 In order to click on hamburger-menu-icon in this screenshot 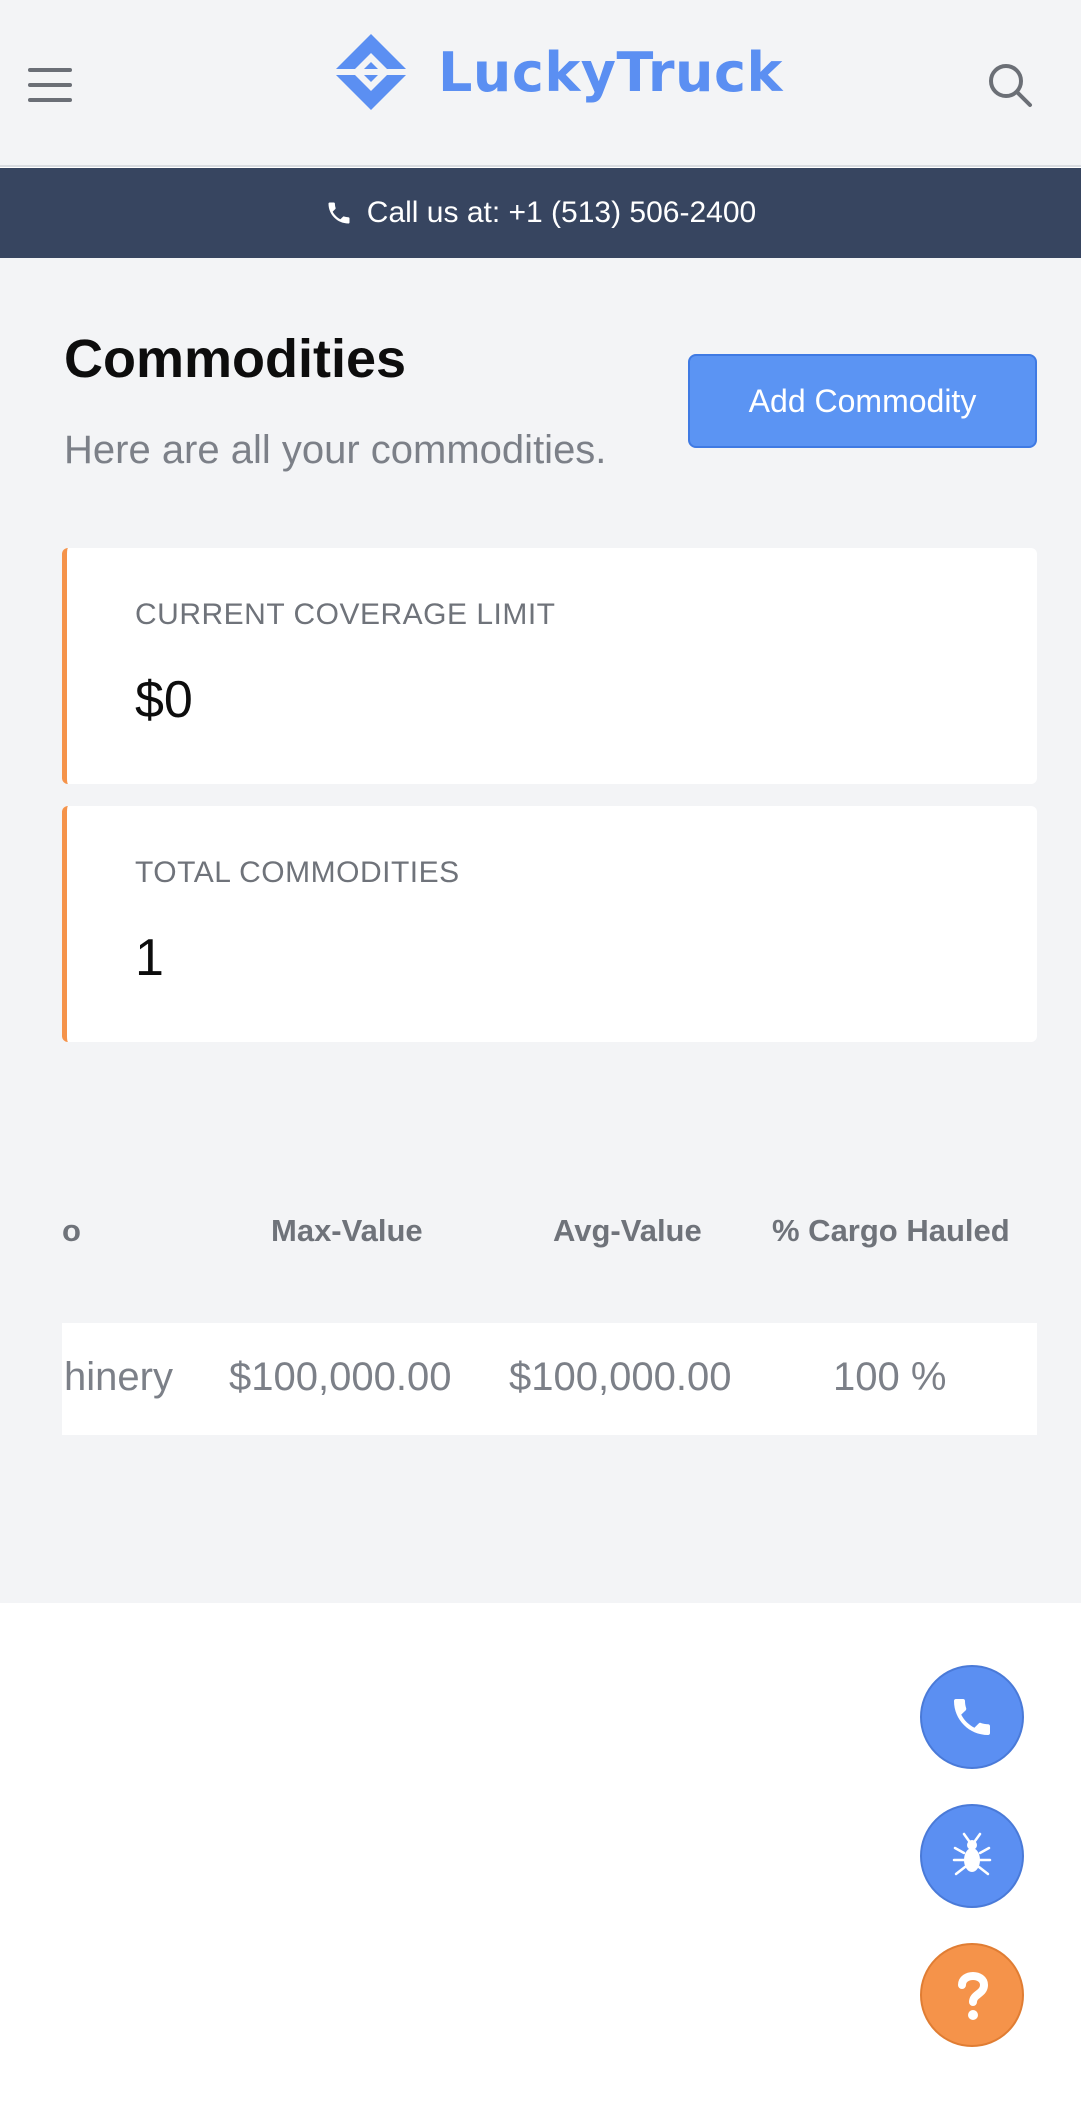, I will do `click(50, 85)`.